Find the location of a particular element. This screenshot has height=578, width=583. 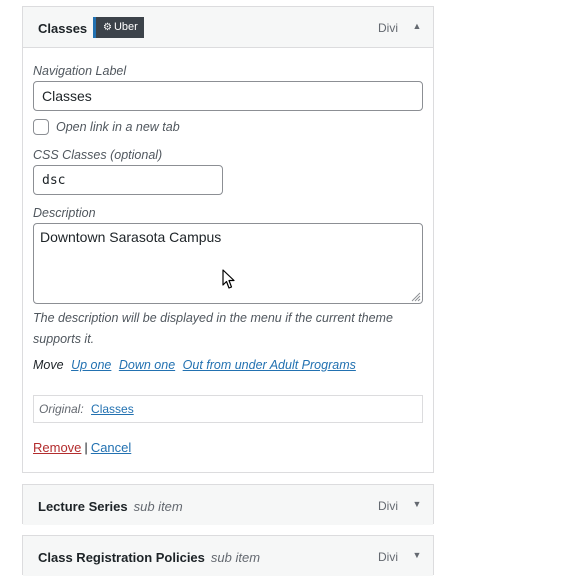

menu-item-title-text: Lecture Series is located at coordinates (83, 506).